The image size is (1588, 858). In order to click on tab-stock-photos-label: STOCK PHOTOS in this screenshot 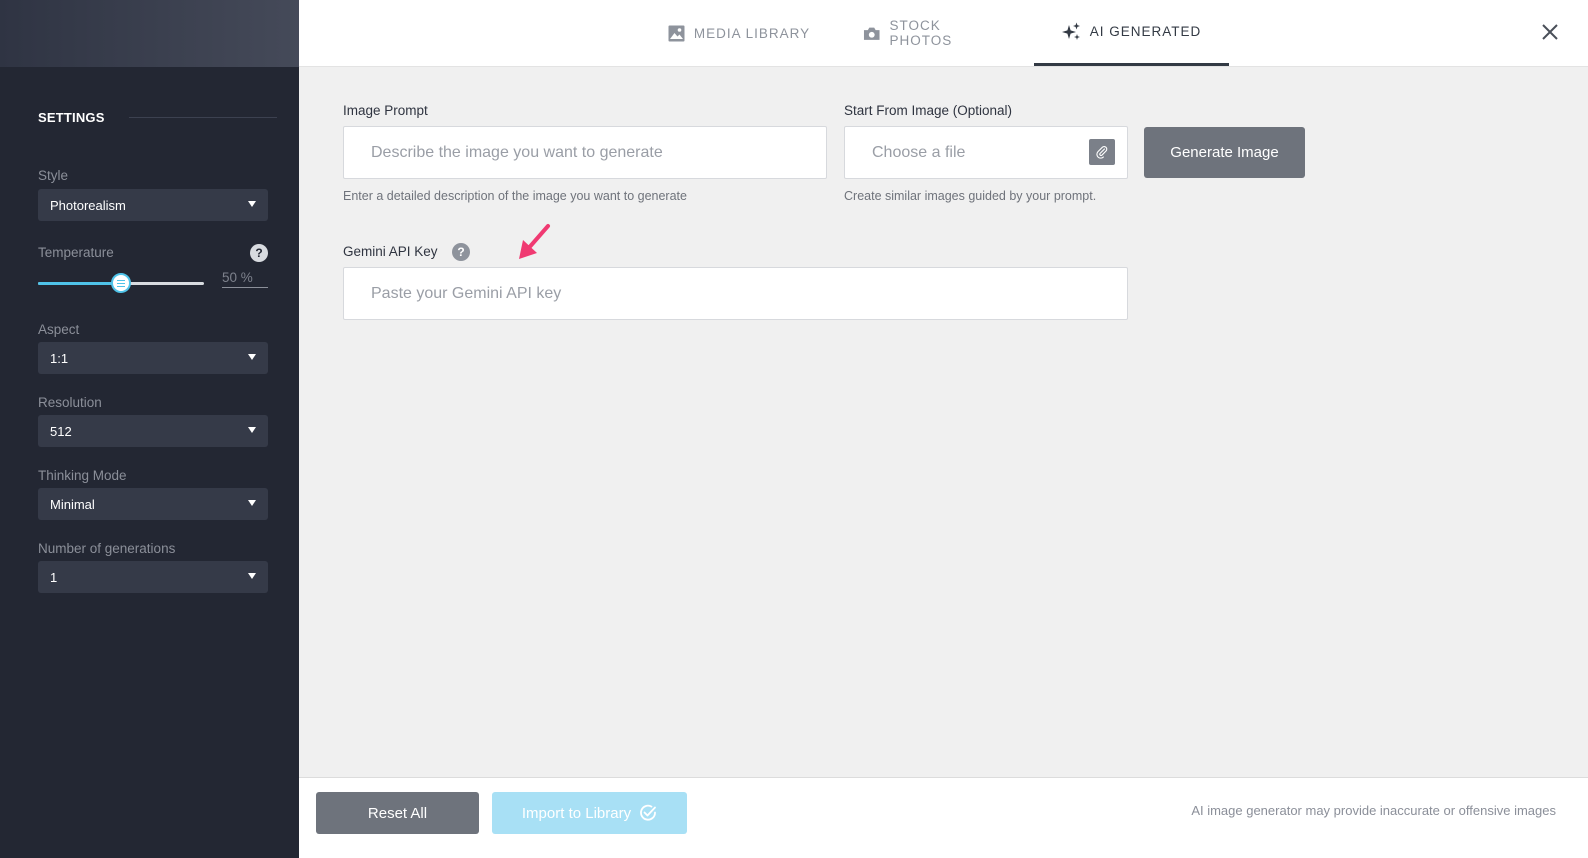, I will do `click(921, 33)`.